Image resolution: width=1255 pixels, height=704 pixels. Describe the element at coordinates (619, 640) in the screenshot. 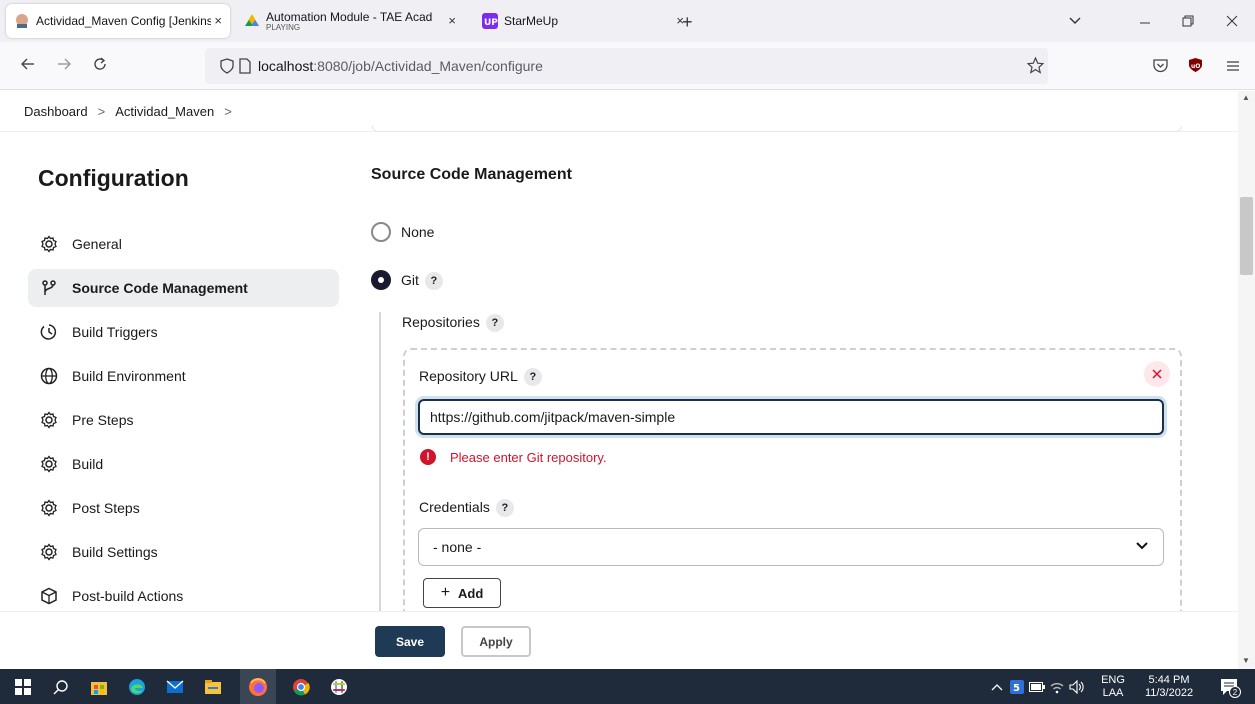

I see `bottom-action-bar` at that location.